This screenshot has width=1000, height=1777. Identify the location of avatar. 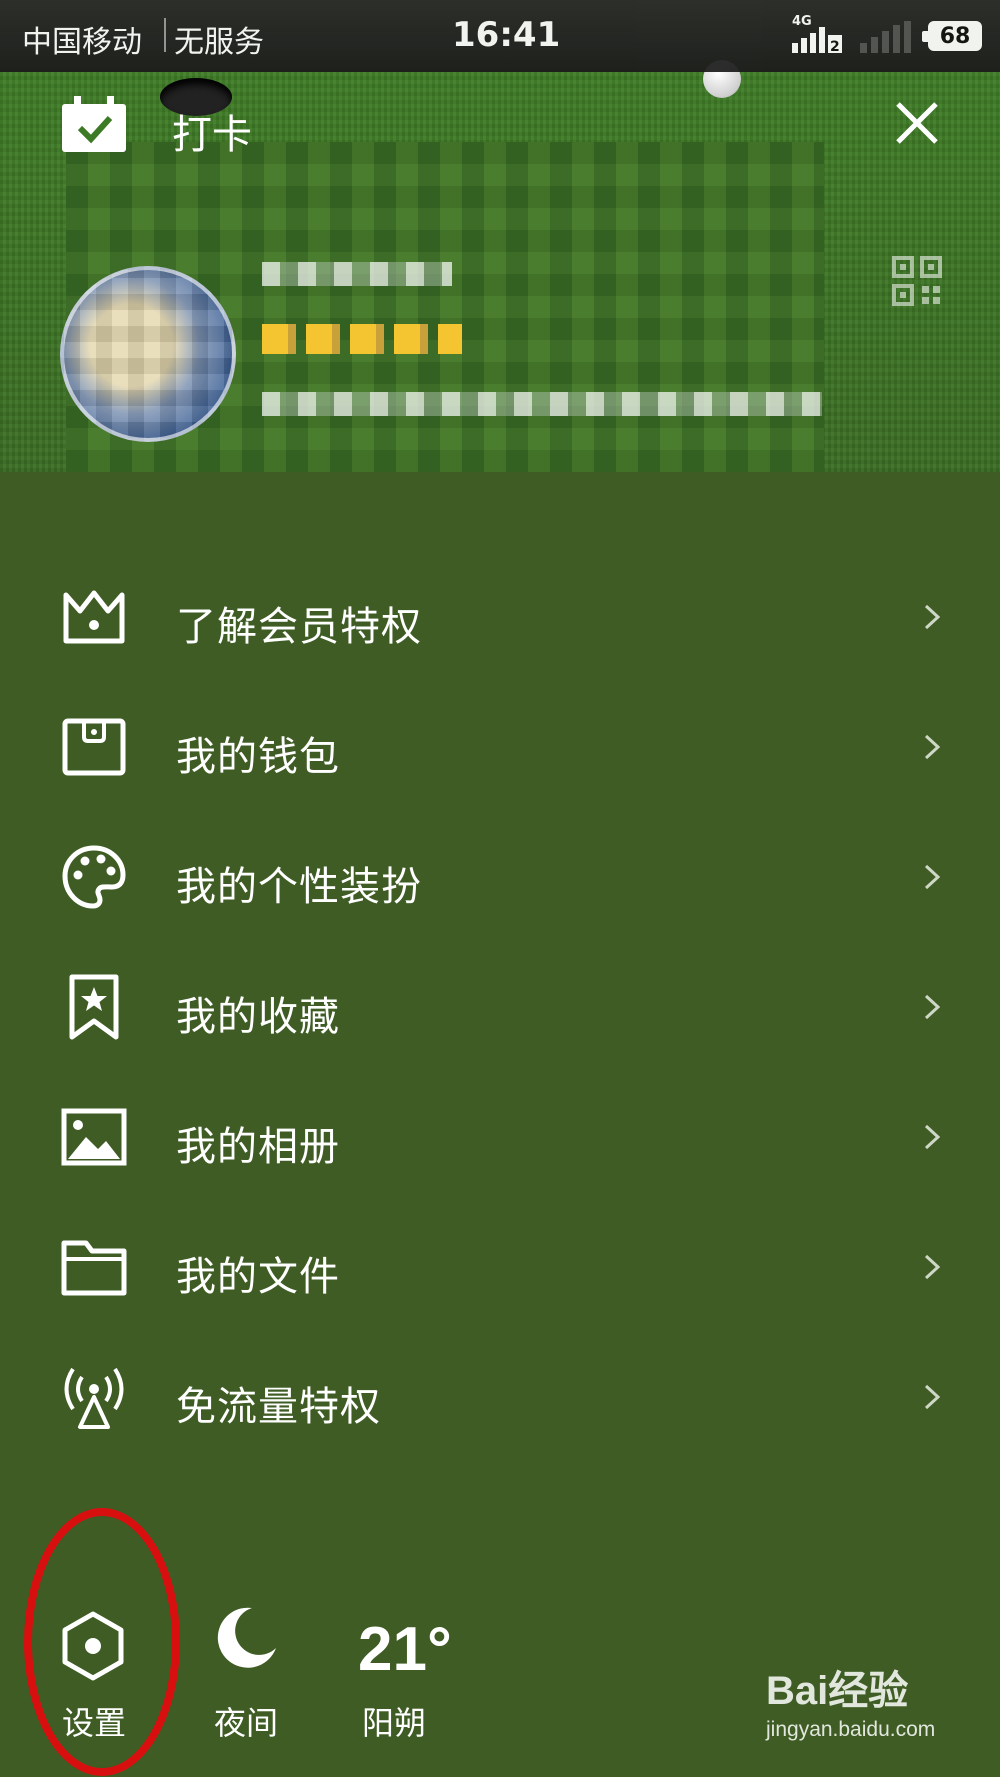
(148, 354).